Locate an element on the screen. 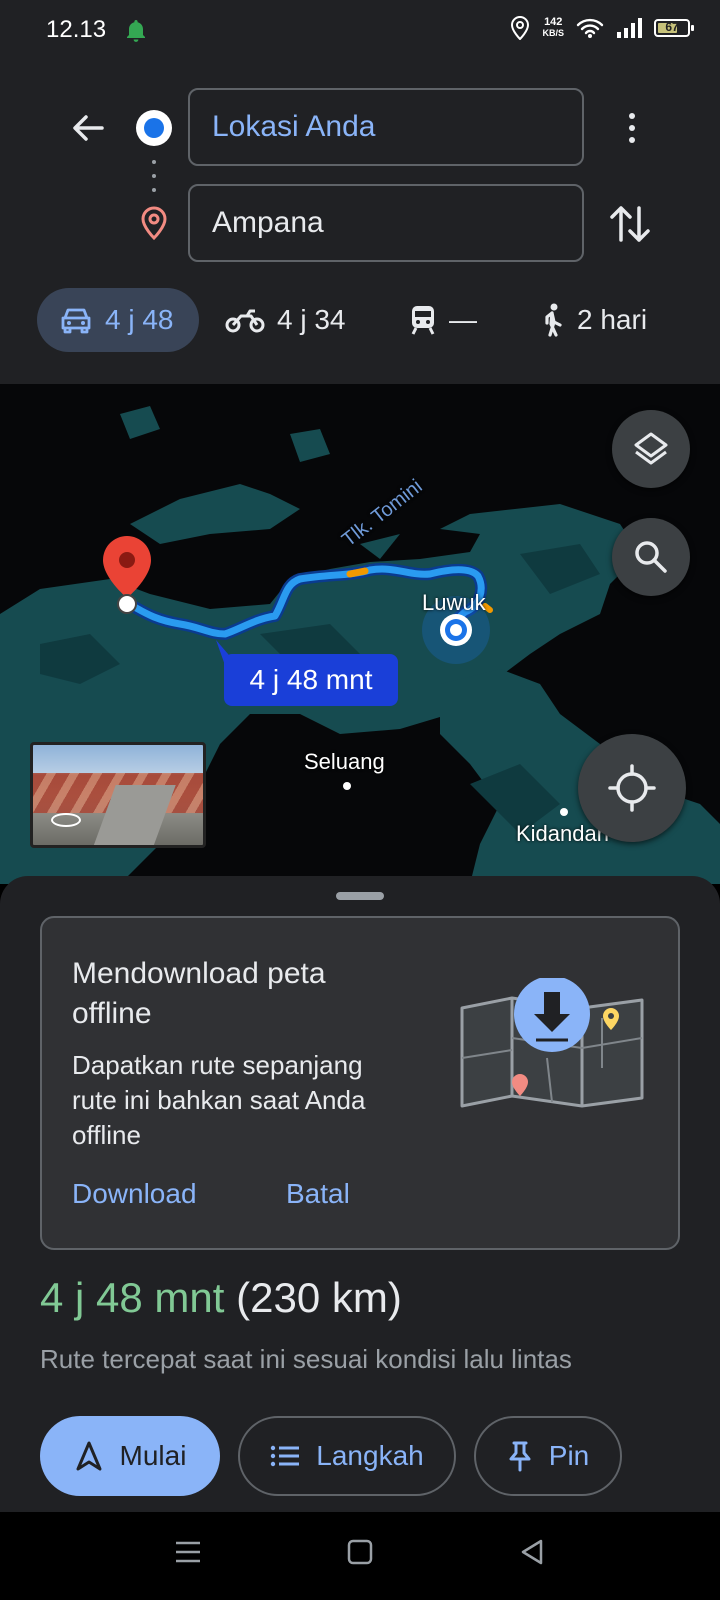 The image size is (720, 1600). cancel-button: Batal is located at coordinates (318, 1194).